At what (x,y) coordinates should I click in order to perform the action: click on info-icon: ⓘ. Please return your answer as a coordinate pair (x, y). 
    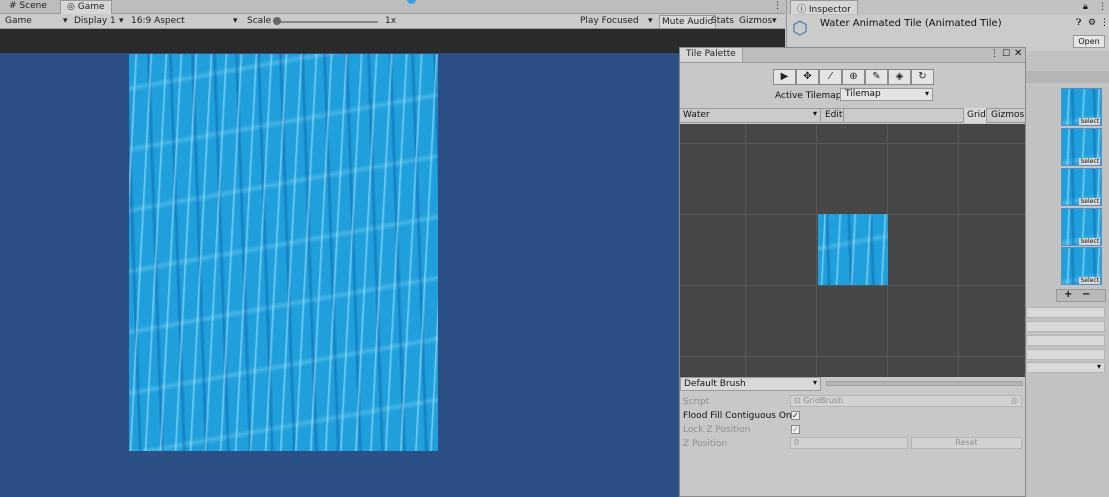
    Looking at the image, I should click on (802, 10).